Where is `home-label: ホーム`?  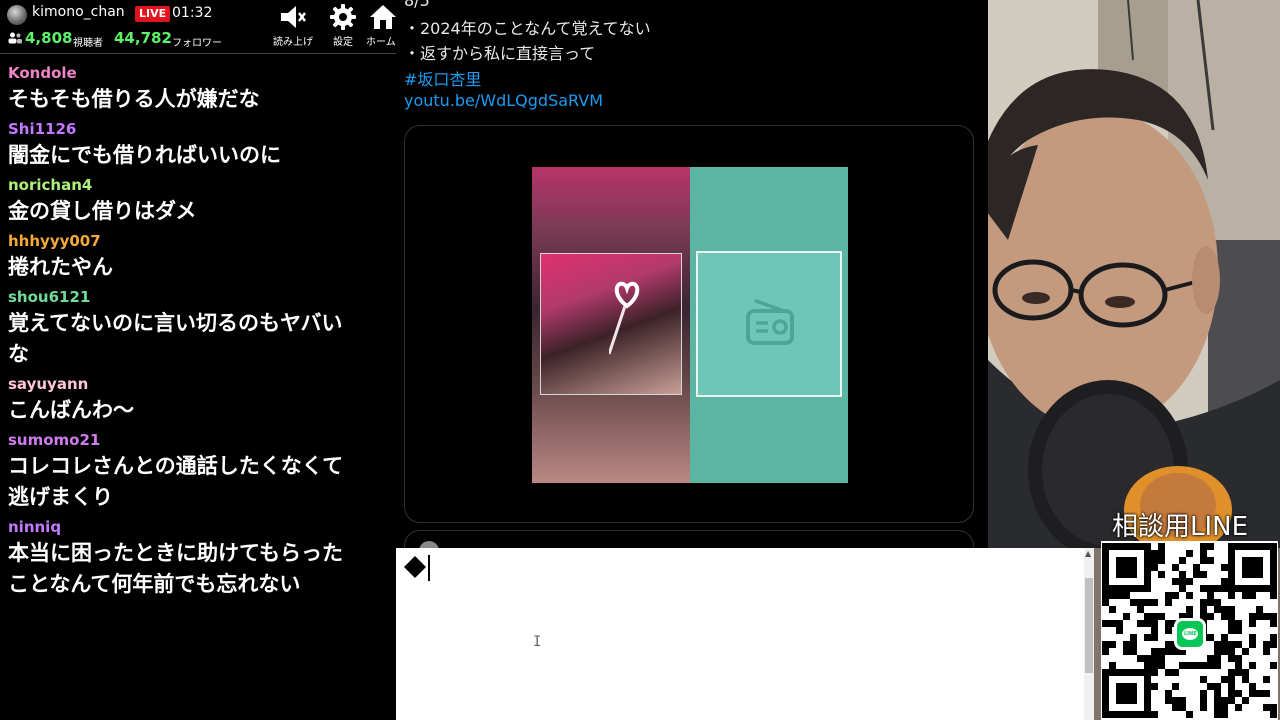
home-label: ホーム is located at coordinates (381, 42).